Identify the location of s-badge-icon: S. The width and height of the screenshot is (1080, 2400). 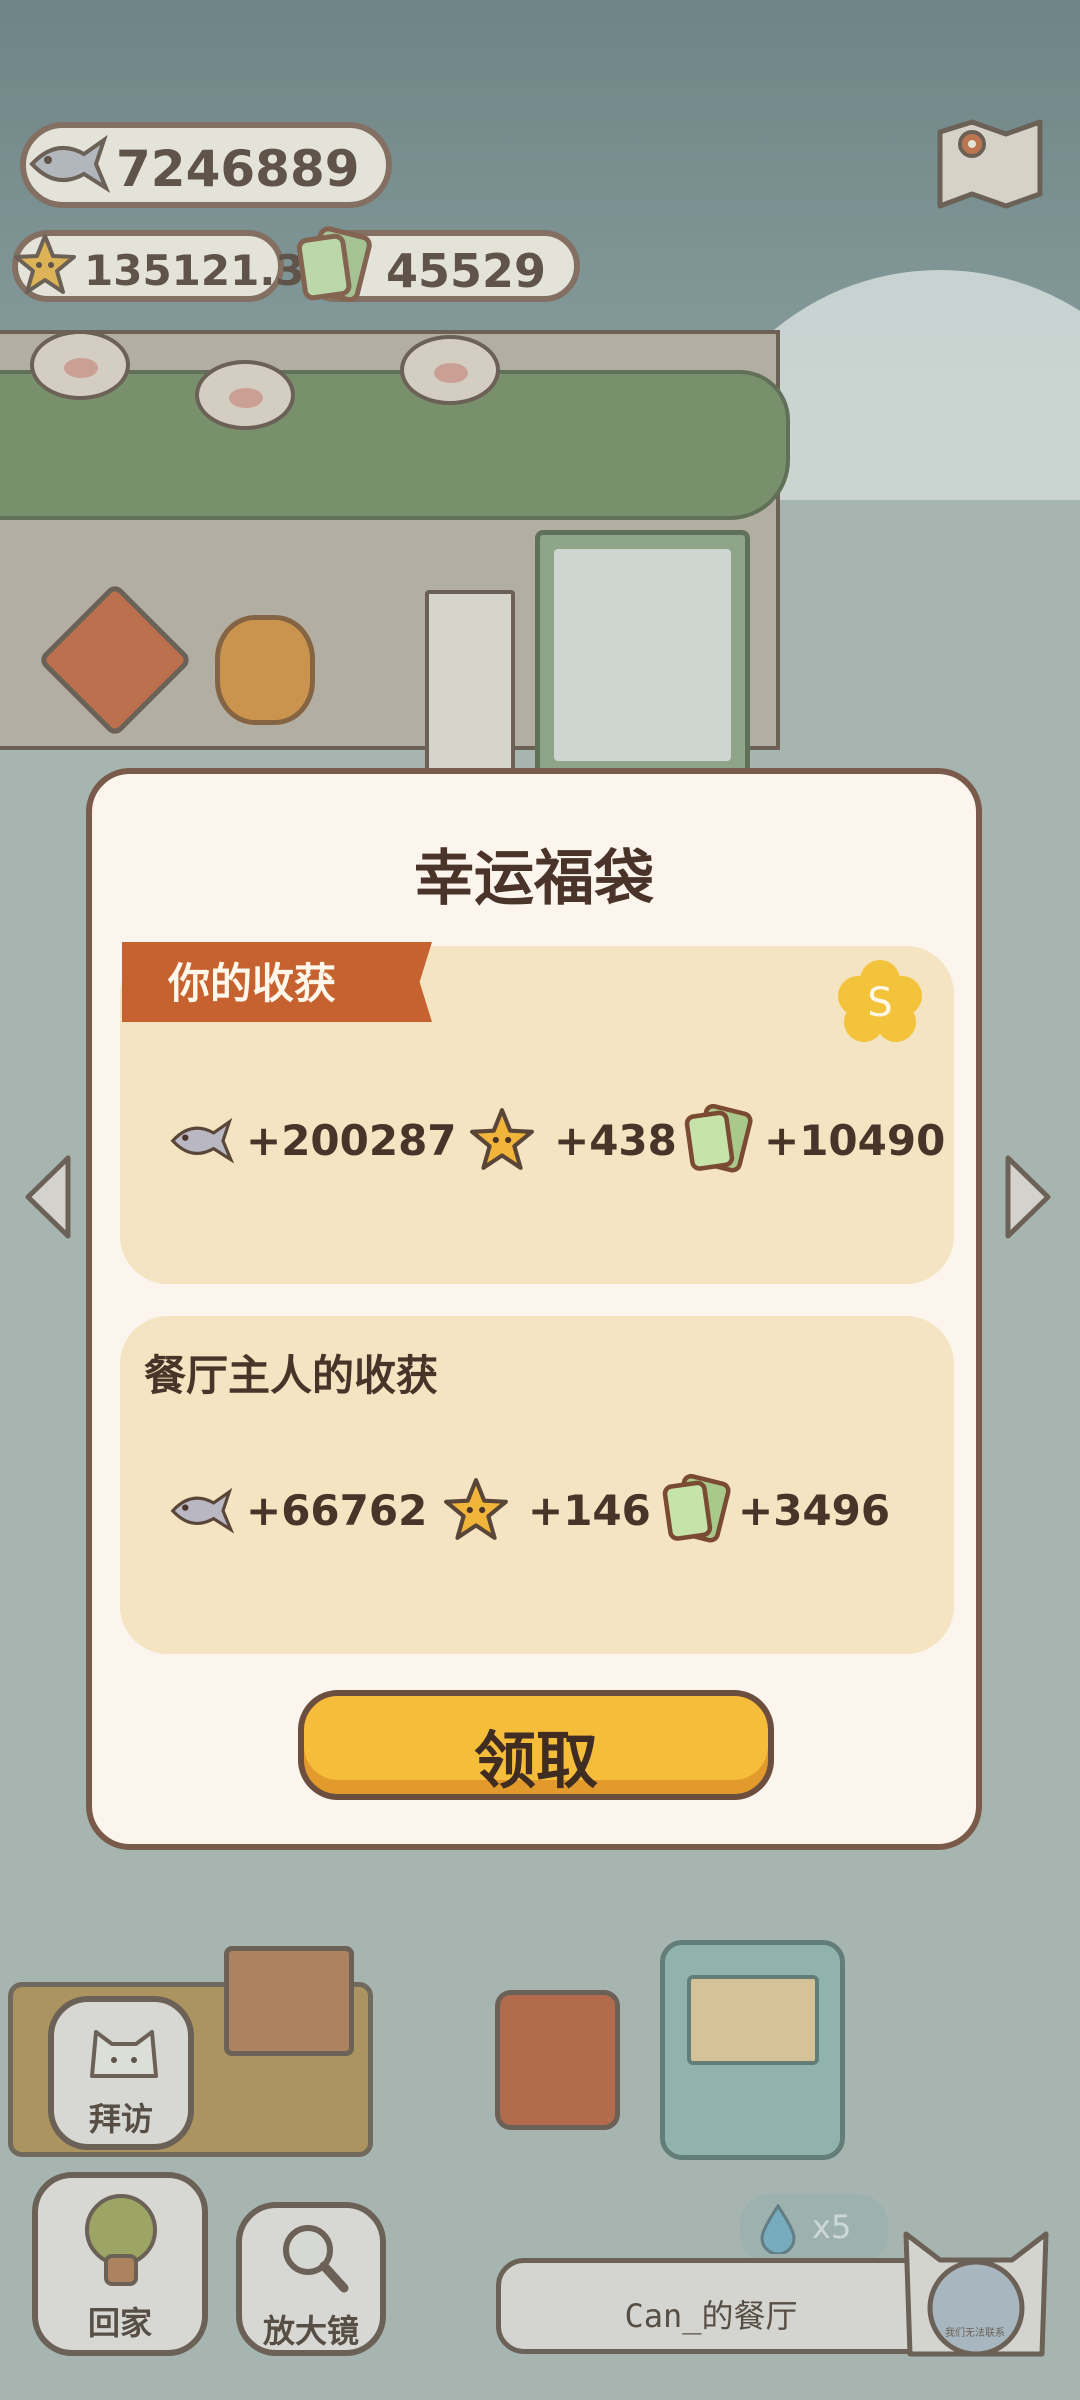
(880, 1001).